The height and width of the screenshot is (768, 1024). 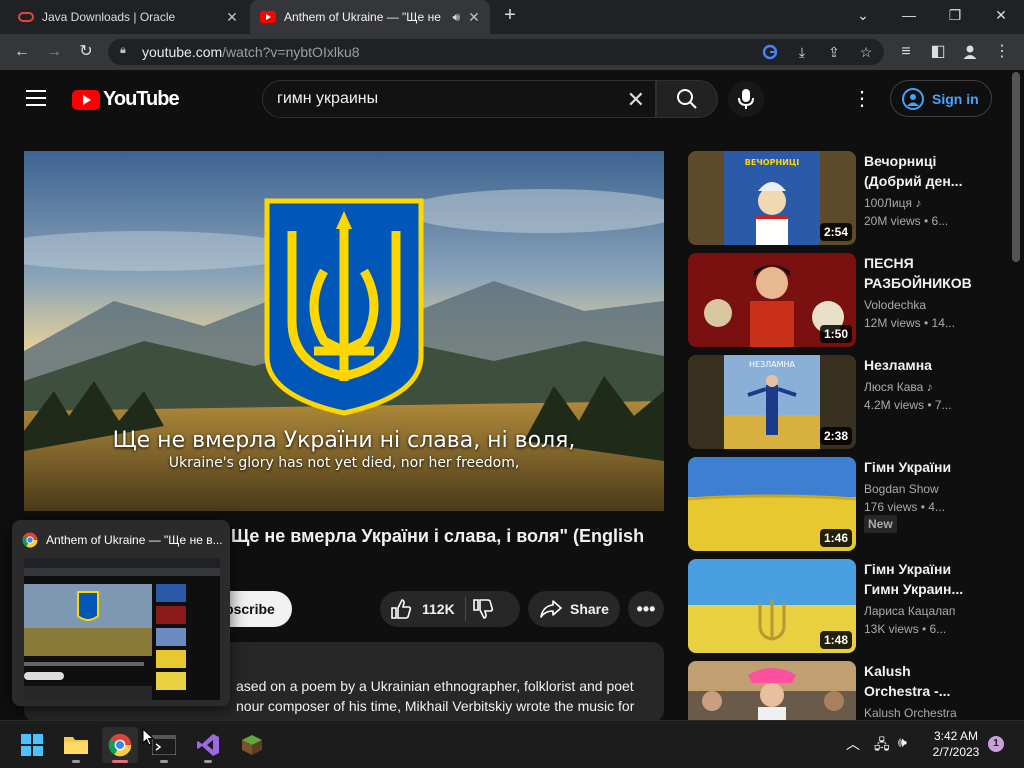 I want to click on more-actions-icon: •••, so click(x=646, y=609).